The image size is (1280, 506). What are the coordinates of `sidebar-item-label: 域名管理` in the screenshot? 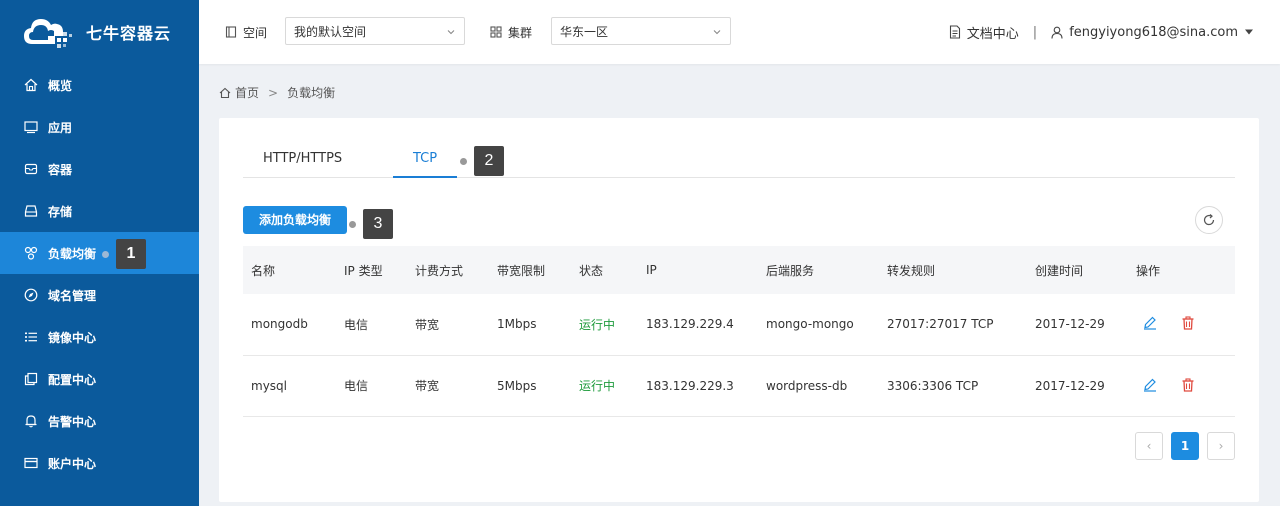 It's located at (72, 295).